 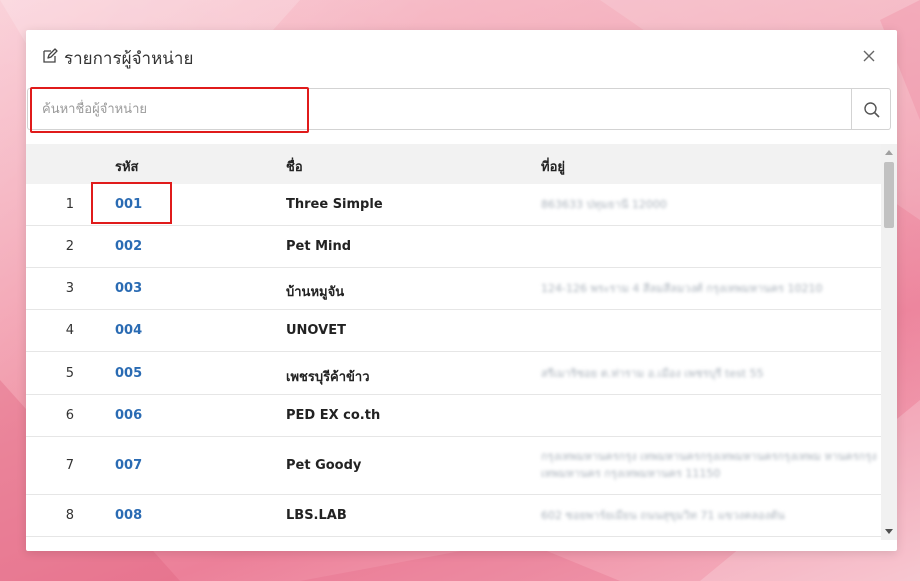 I want to click on scroll-up-arrow-icon, so click(x=889, y=152).